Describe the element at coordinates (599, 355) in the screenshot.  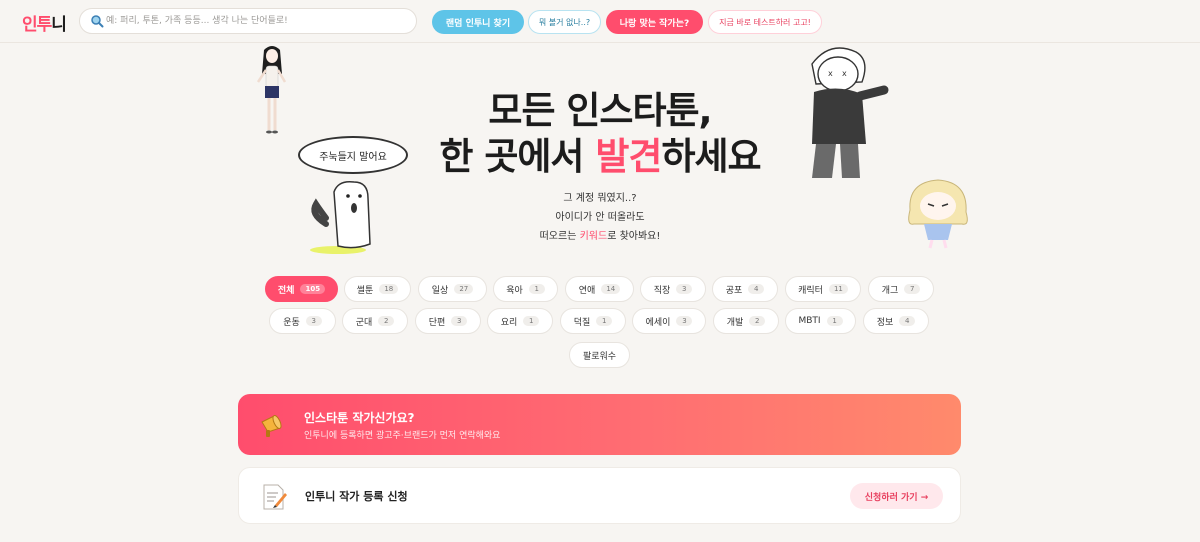
I see `category-chip-followers: 팔로워수` at that location.